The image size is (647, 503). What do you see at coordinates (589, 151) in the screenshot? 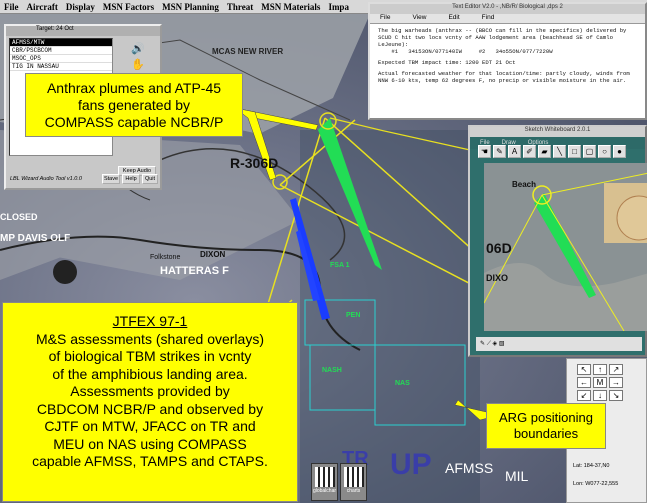
I see `round-rect-tool-icon: ▢` at bounding box center [589, 151].